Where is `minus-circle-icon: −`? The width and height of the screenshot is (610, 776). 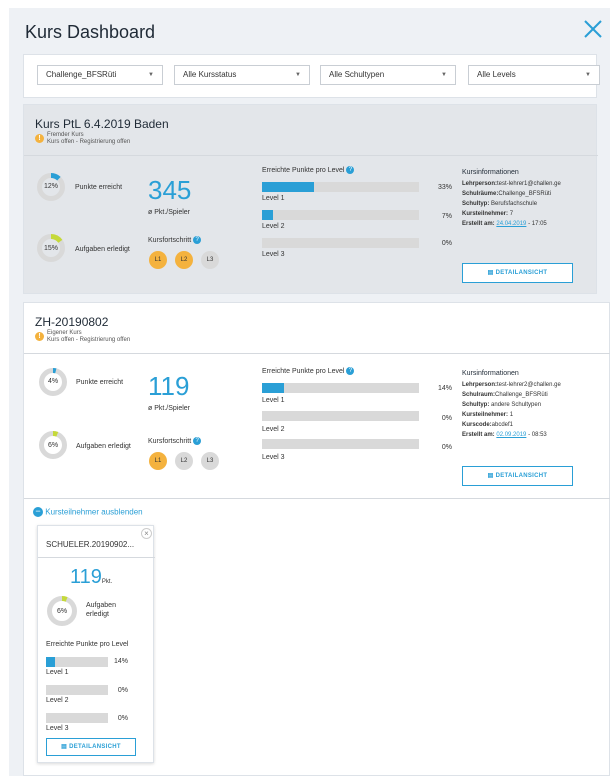 minus-circle-icon: − is located at coordinates (38, 512).